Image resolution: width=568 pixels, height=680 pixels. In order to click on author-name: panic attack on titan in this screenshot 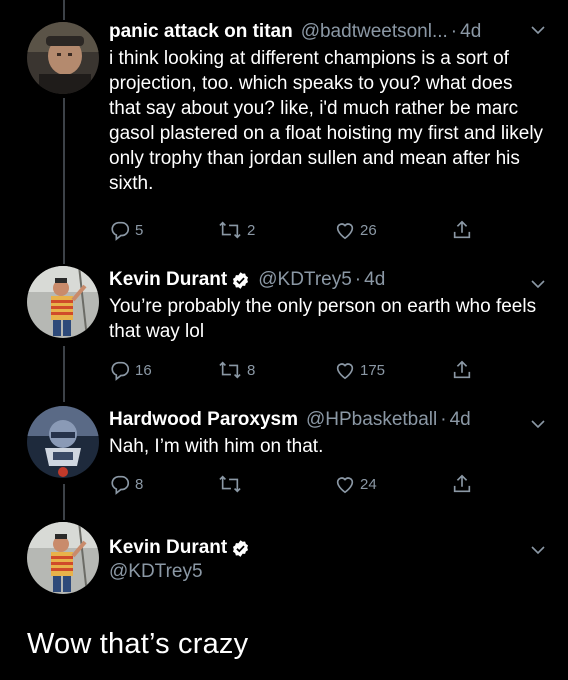, I will do `click(201, 32)`.